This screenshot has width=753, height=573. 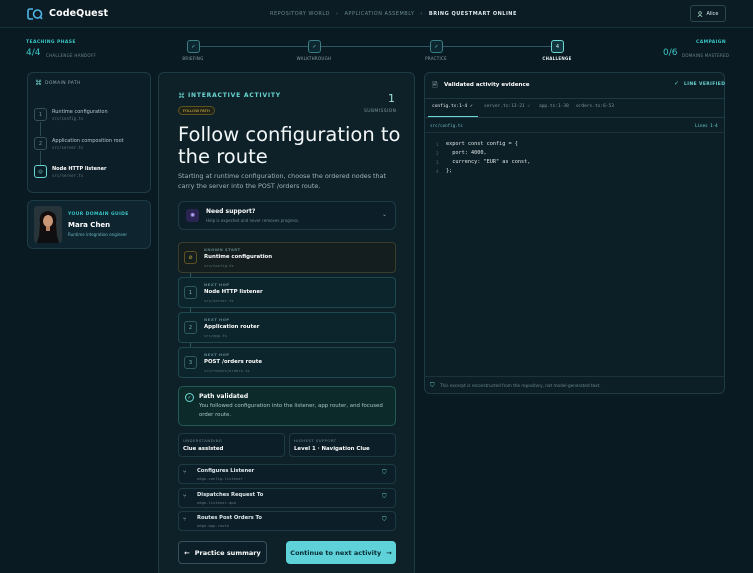 What do you see at coordinates (190, 362) in the screenshot?
I see `hop-number: 3` at bounding box center [190, 362].